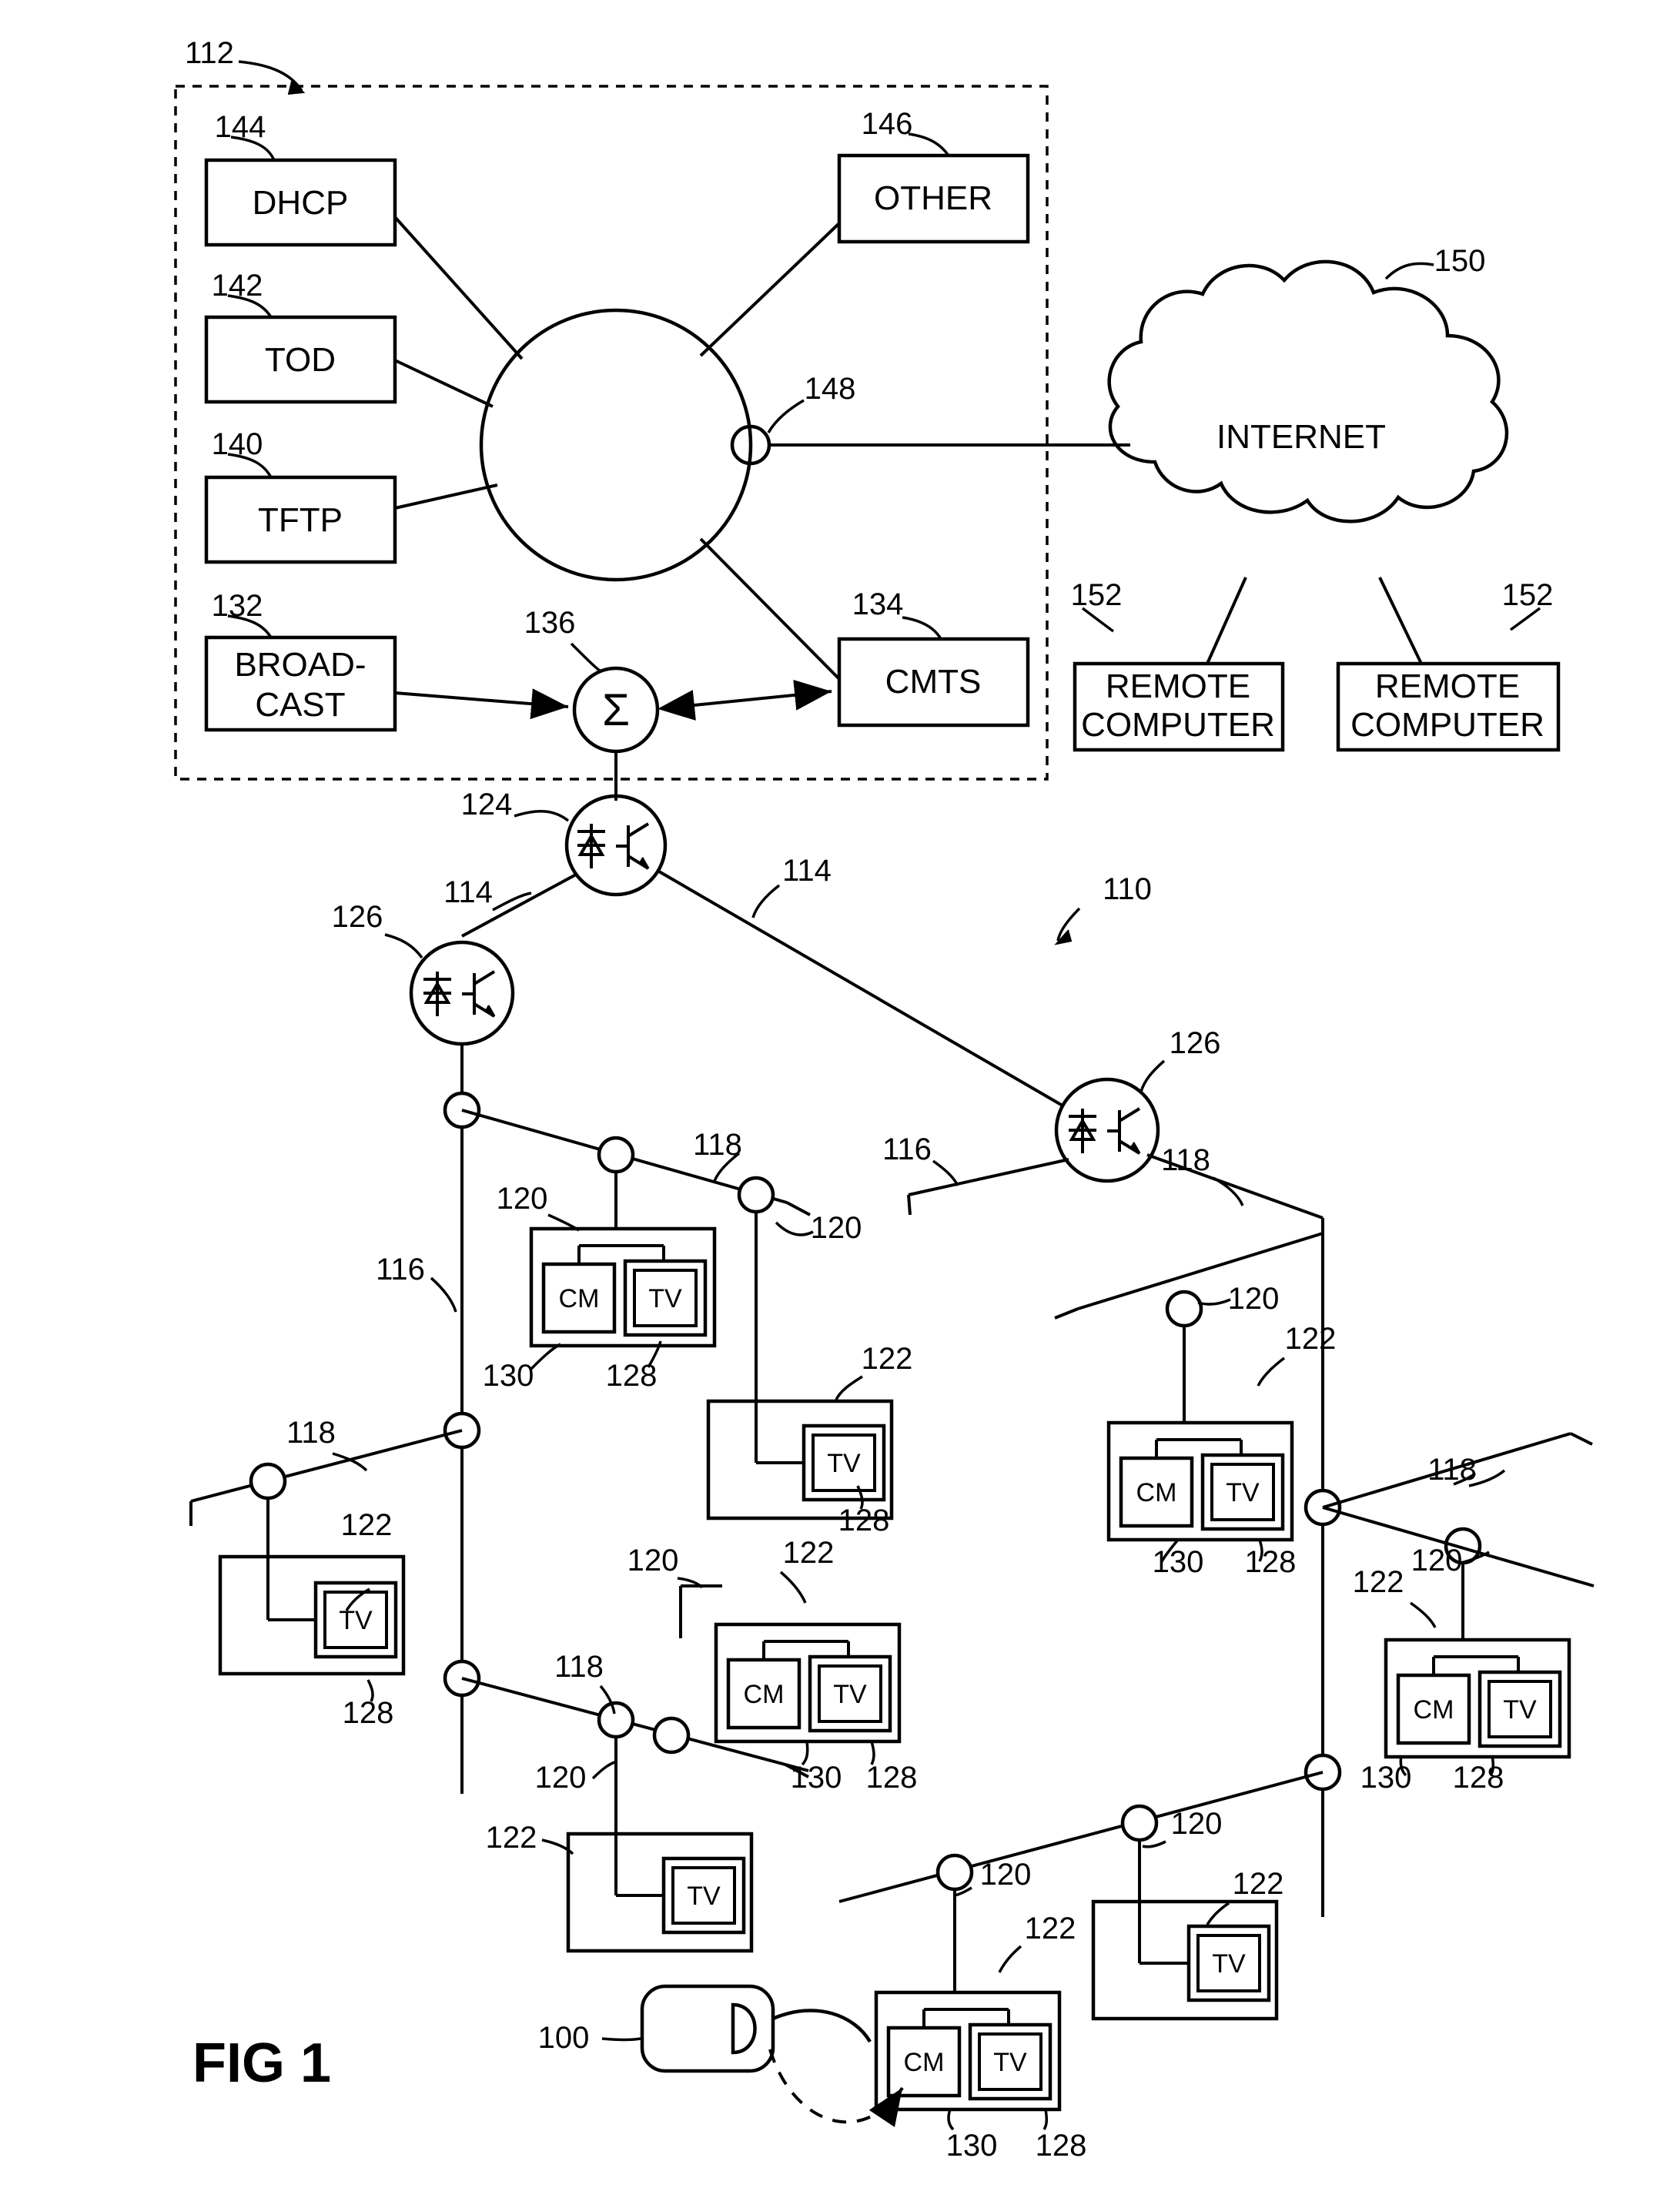  I want to click on ref-122-g: 122, so click(1378, 1582).